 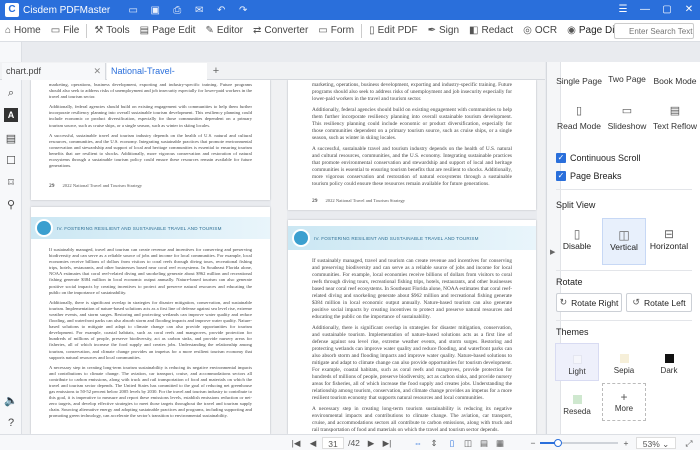 What do you see at coordinates (624, 241) in the screenshot?
I see `split-vertical-option: ◫ Vertical` at bounding box center [624, 241].